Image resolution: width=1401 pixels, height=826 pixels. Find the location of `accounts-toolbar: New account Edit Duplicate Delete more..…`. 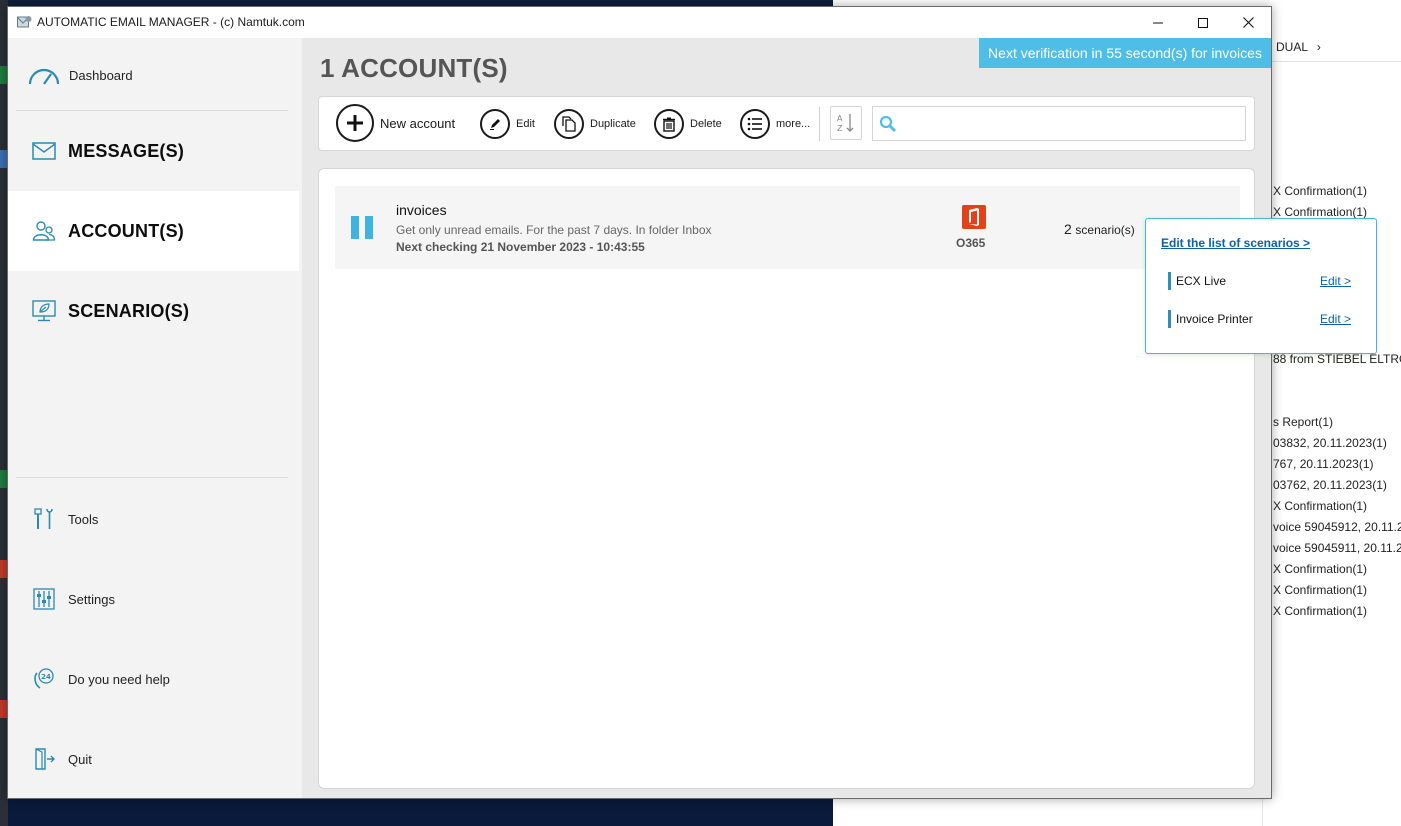

accounts-toolbar: New account Edit Duplicate Delete more..… is located at coordinates (786, 123).